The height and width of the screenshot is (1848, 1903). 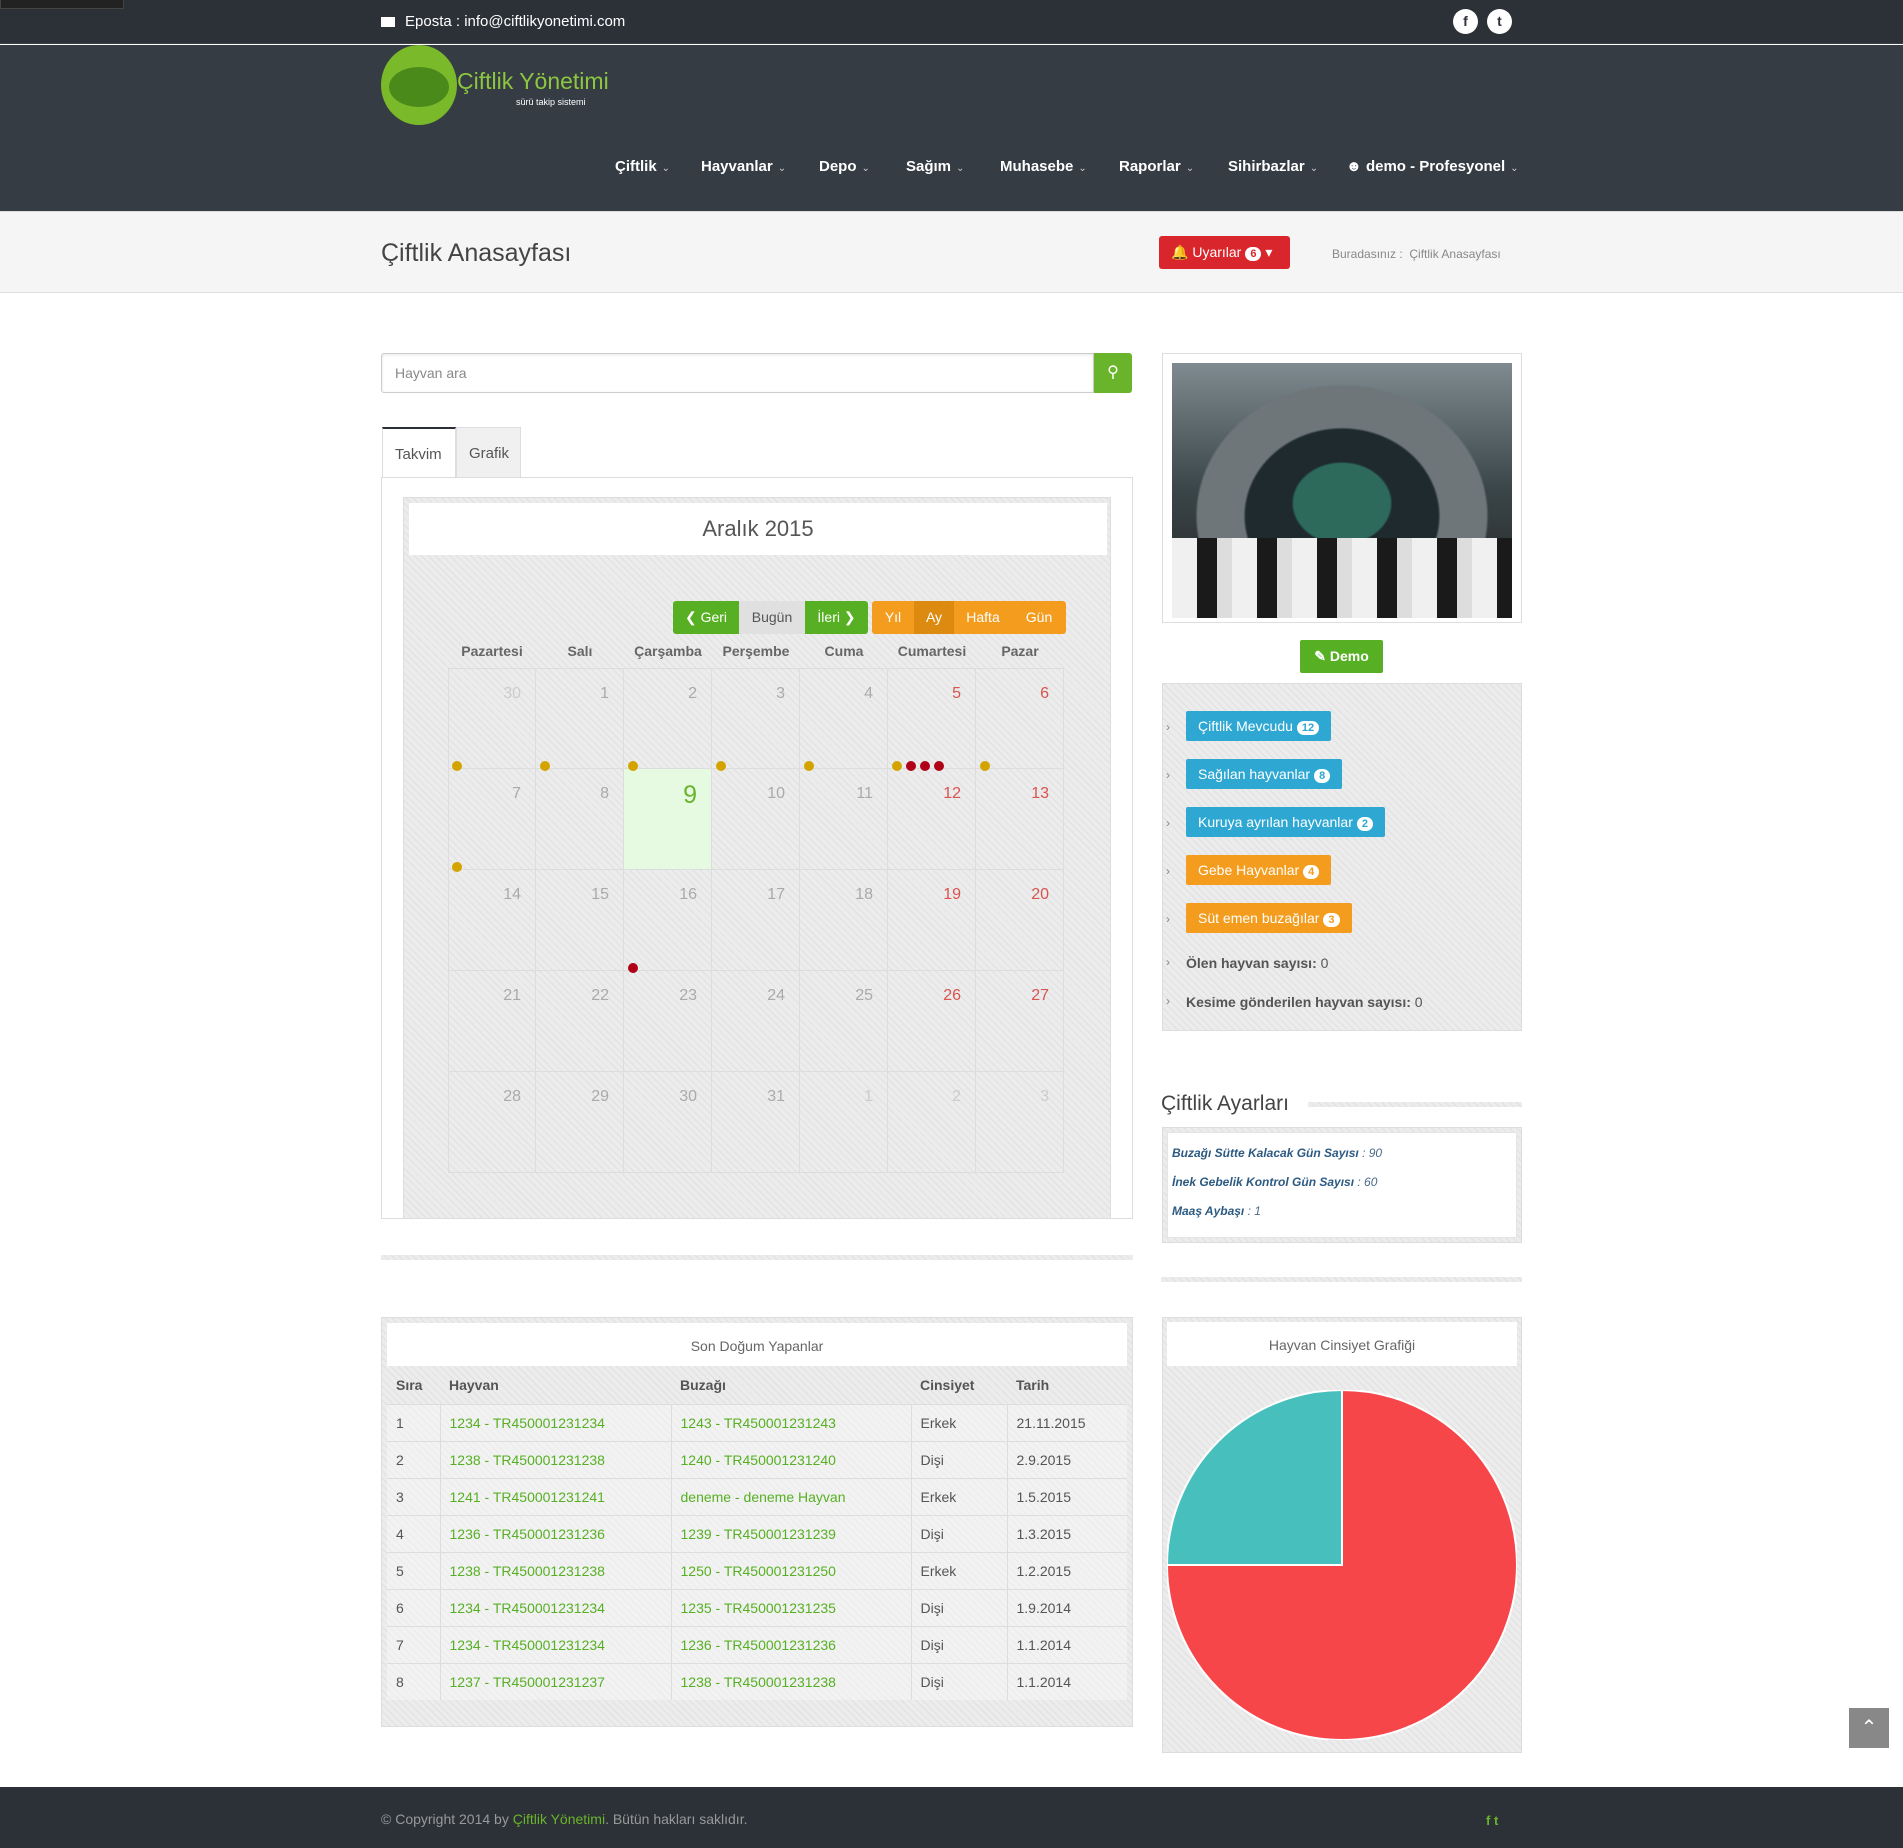 What do you see at coordinates (893, 617) in the screenshot?
I see `view-year-button: Yıl` at bounding box center [893, 617].